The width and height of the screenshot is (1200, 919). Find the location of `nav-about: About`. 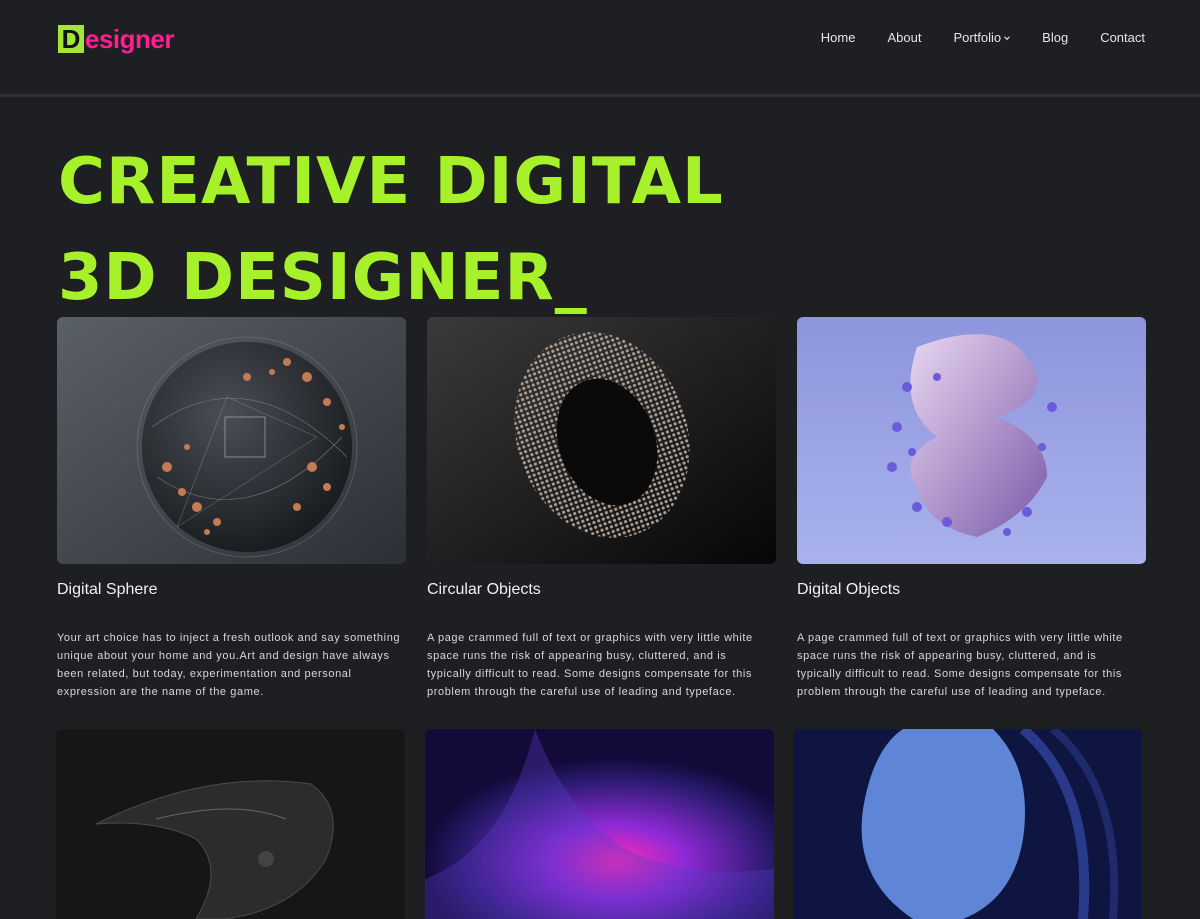

nav-about: About is located at coordinates (904, 37).